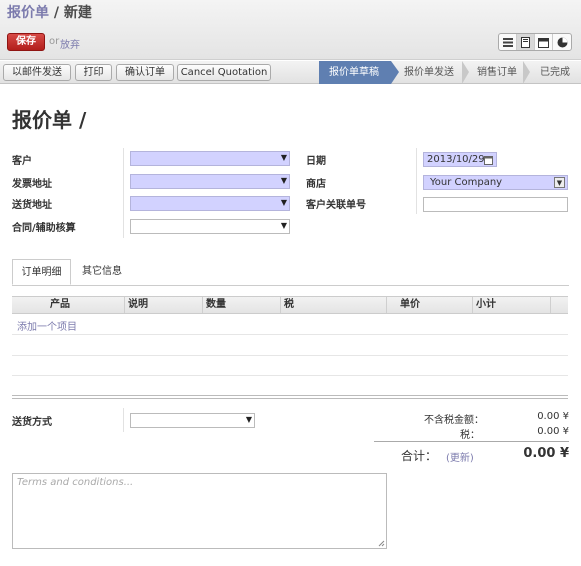 The height and width of the screenshot is (566, 581). Describe the element at coordinates (495, 204) in the screenshot. I see `client-reference-input` at that location.